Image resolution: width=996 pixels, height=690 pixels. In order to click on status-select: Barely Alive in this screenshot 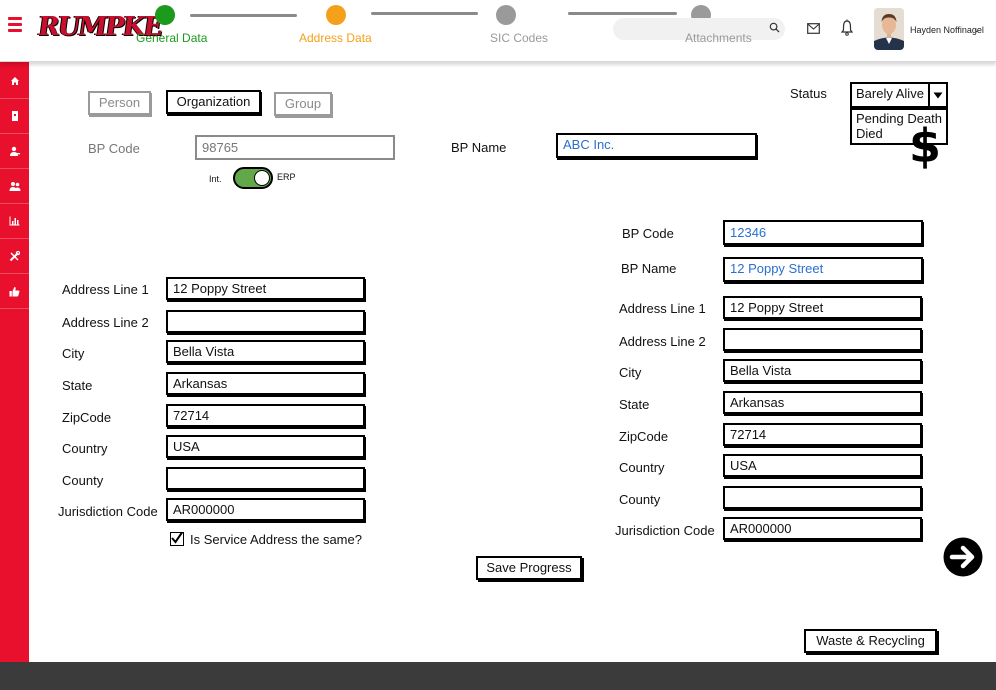, I will do `click(899, 95)`.